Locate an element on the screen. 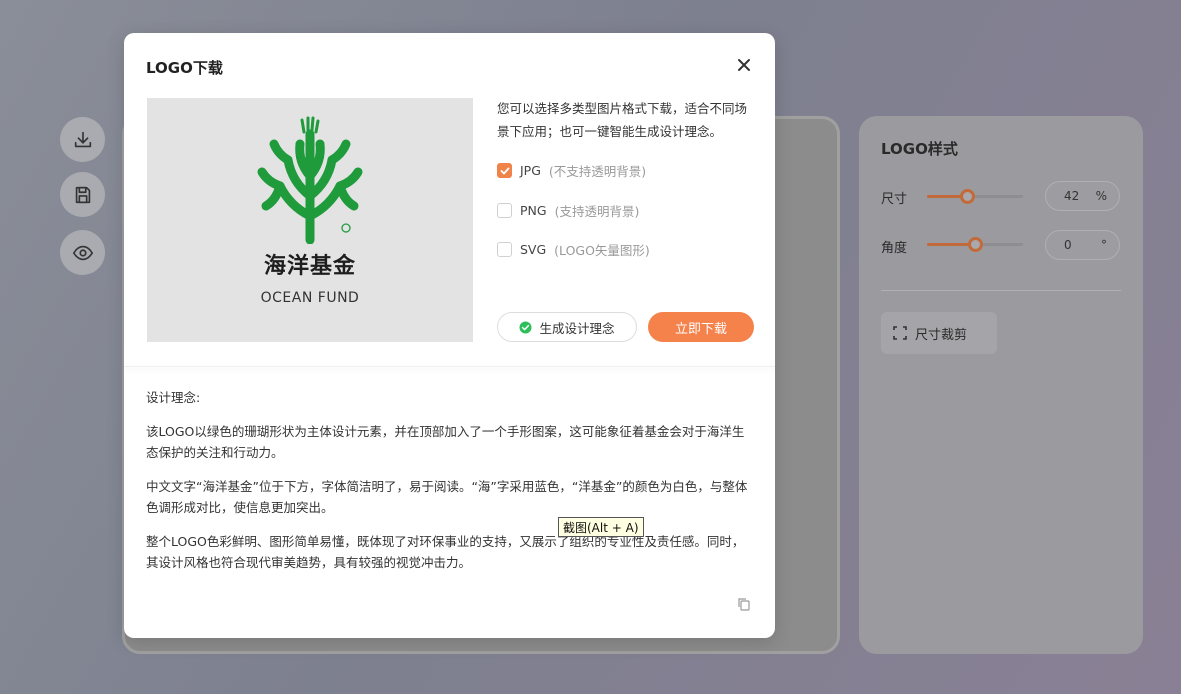 The image size is (1181, 694). copy-button is located at coordinates (745, 604).